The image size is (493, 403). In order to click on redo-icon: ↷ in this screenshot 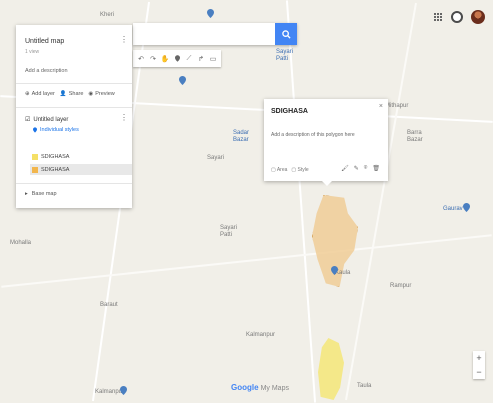, I will do `click(153, 58)`.